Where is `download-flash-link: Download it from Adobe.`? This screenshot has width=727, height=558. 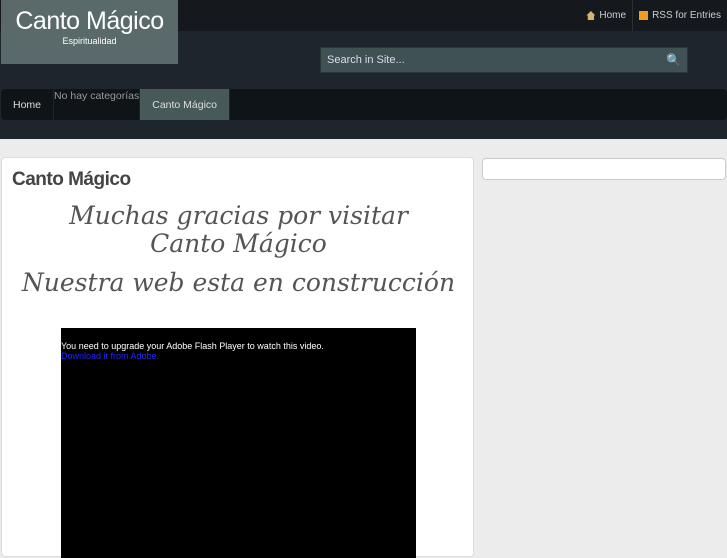 download-flash-link: Download it from Adobe. is located at coordinates (238, 356).